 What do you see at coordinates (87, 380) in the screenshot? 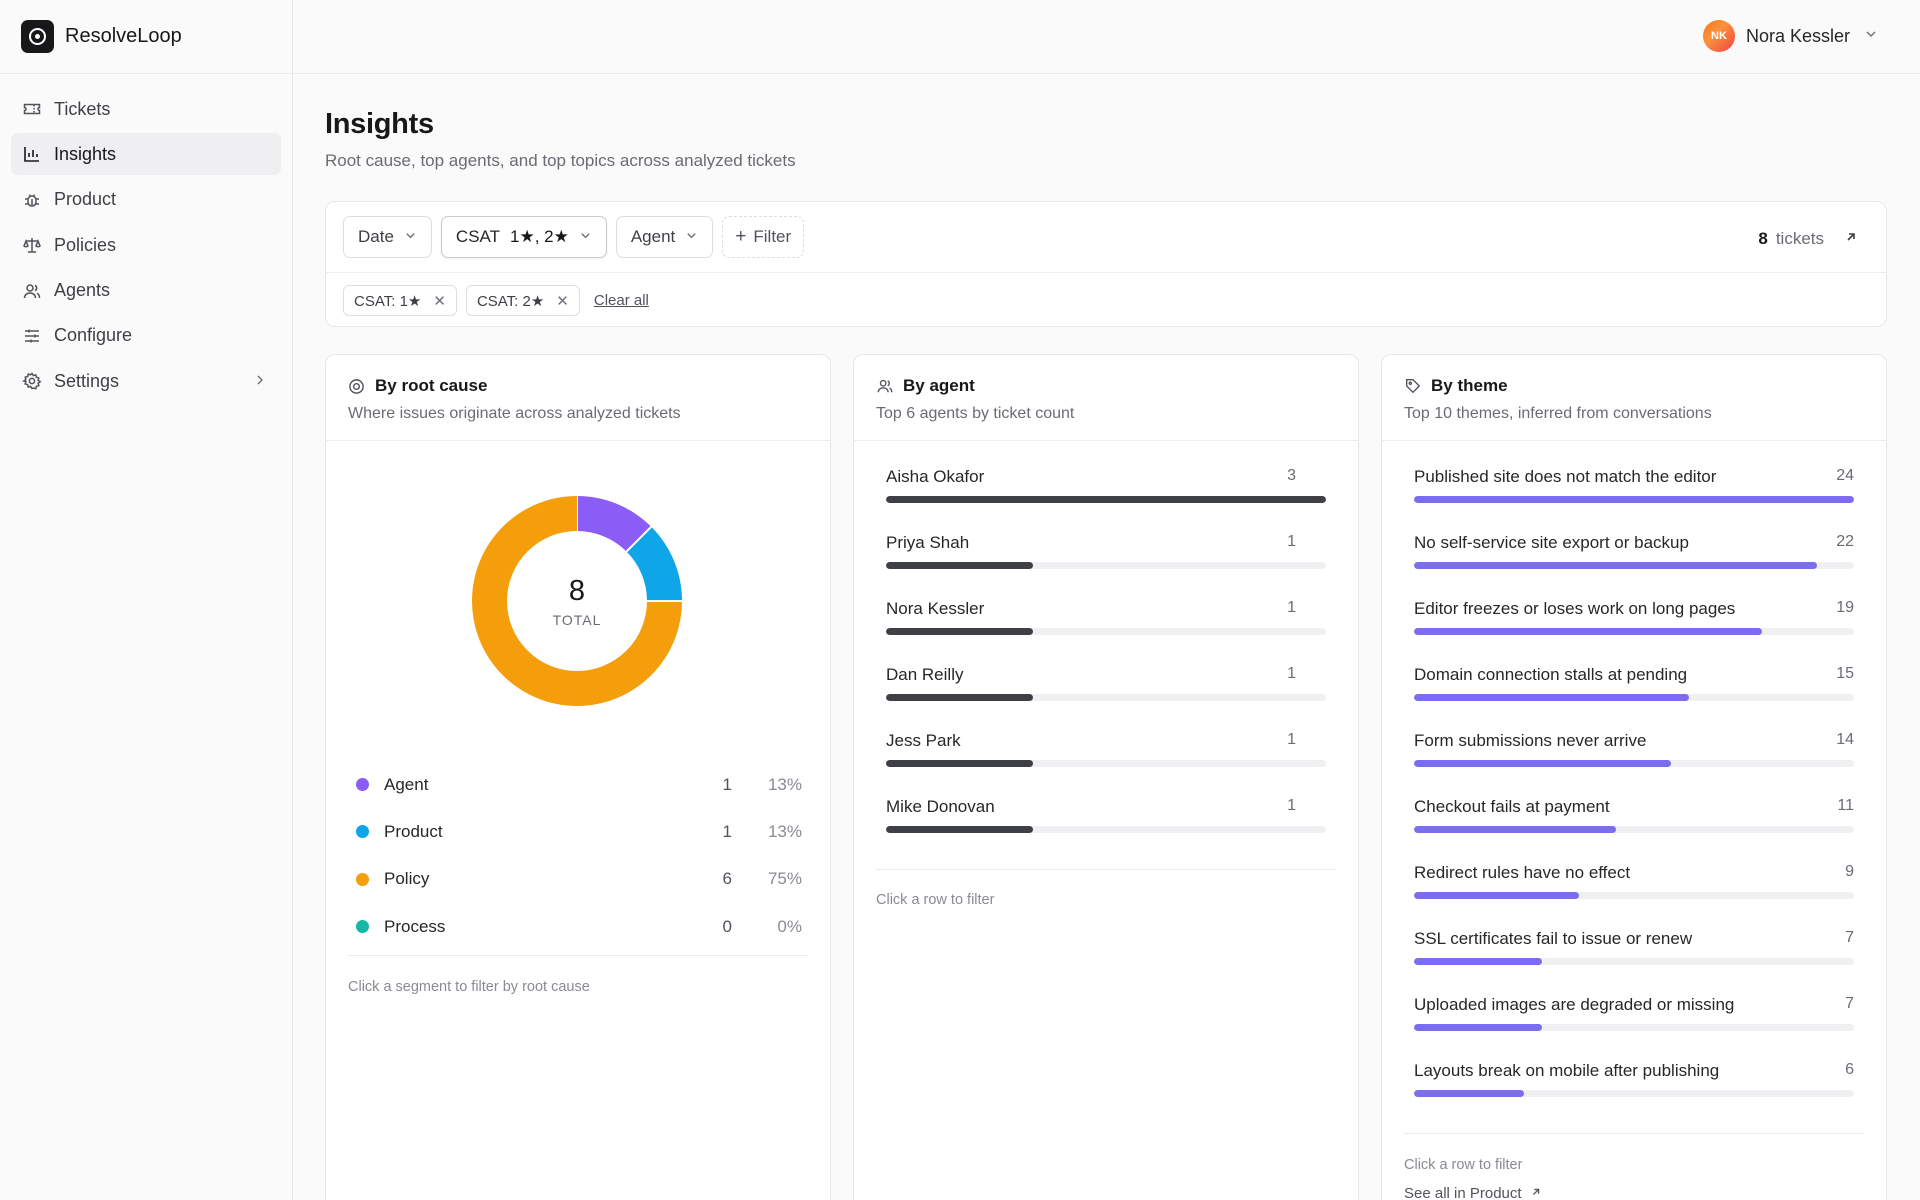
I see `sidebar-item-label: Settings` at bounding box center [87, 380].